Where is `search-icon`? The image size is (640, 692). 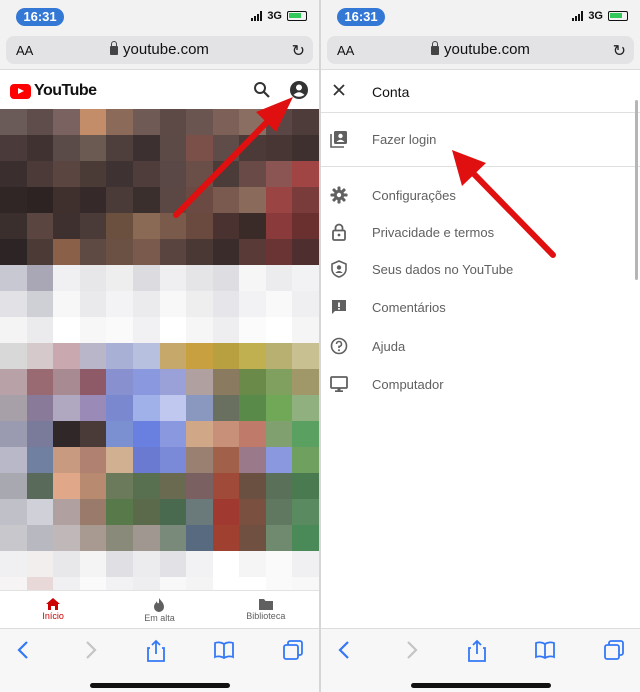 search-icon is located at coordinates (262, 90).